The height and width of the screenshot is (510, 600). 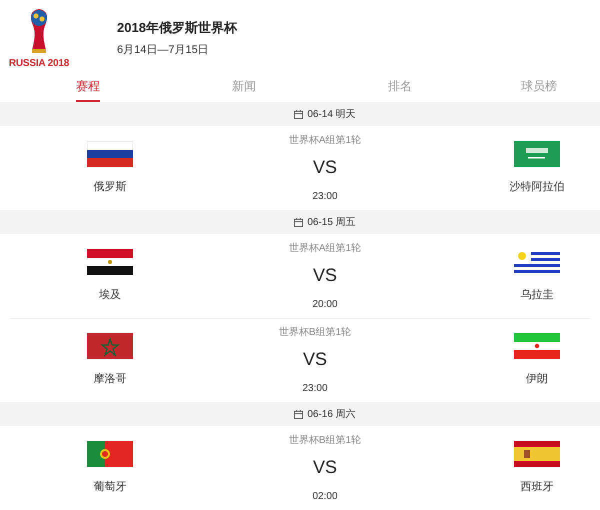 I want to click on match-time: 02:00, so click(x=325, y=497).